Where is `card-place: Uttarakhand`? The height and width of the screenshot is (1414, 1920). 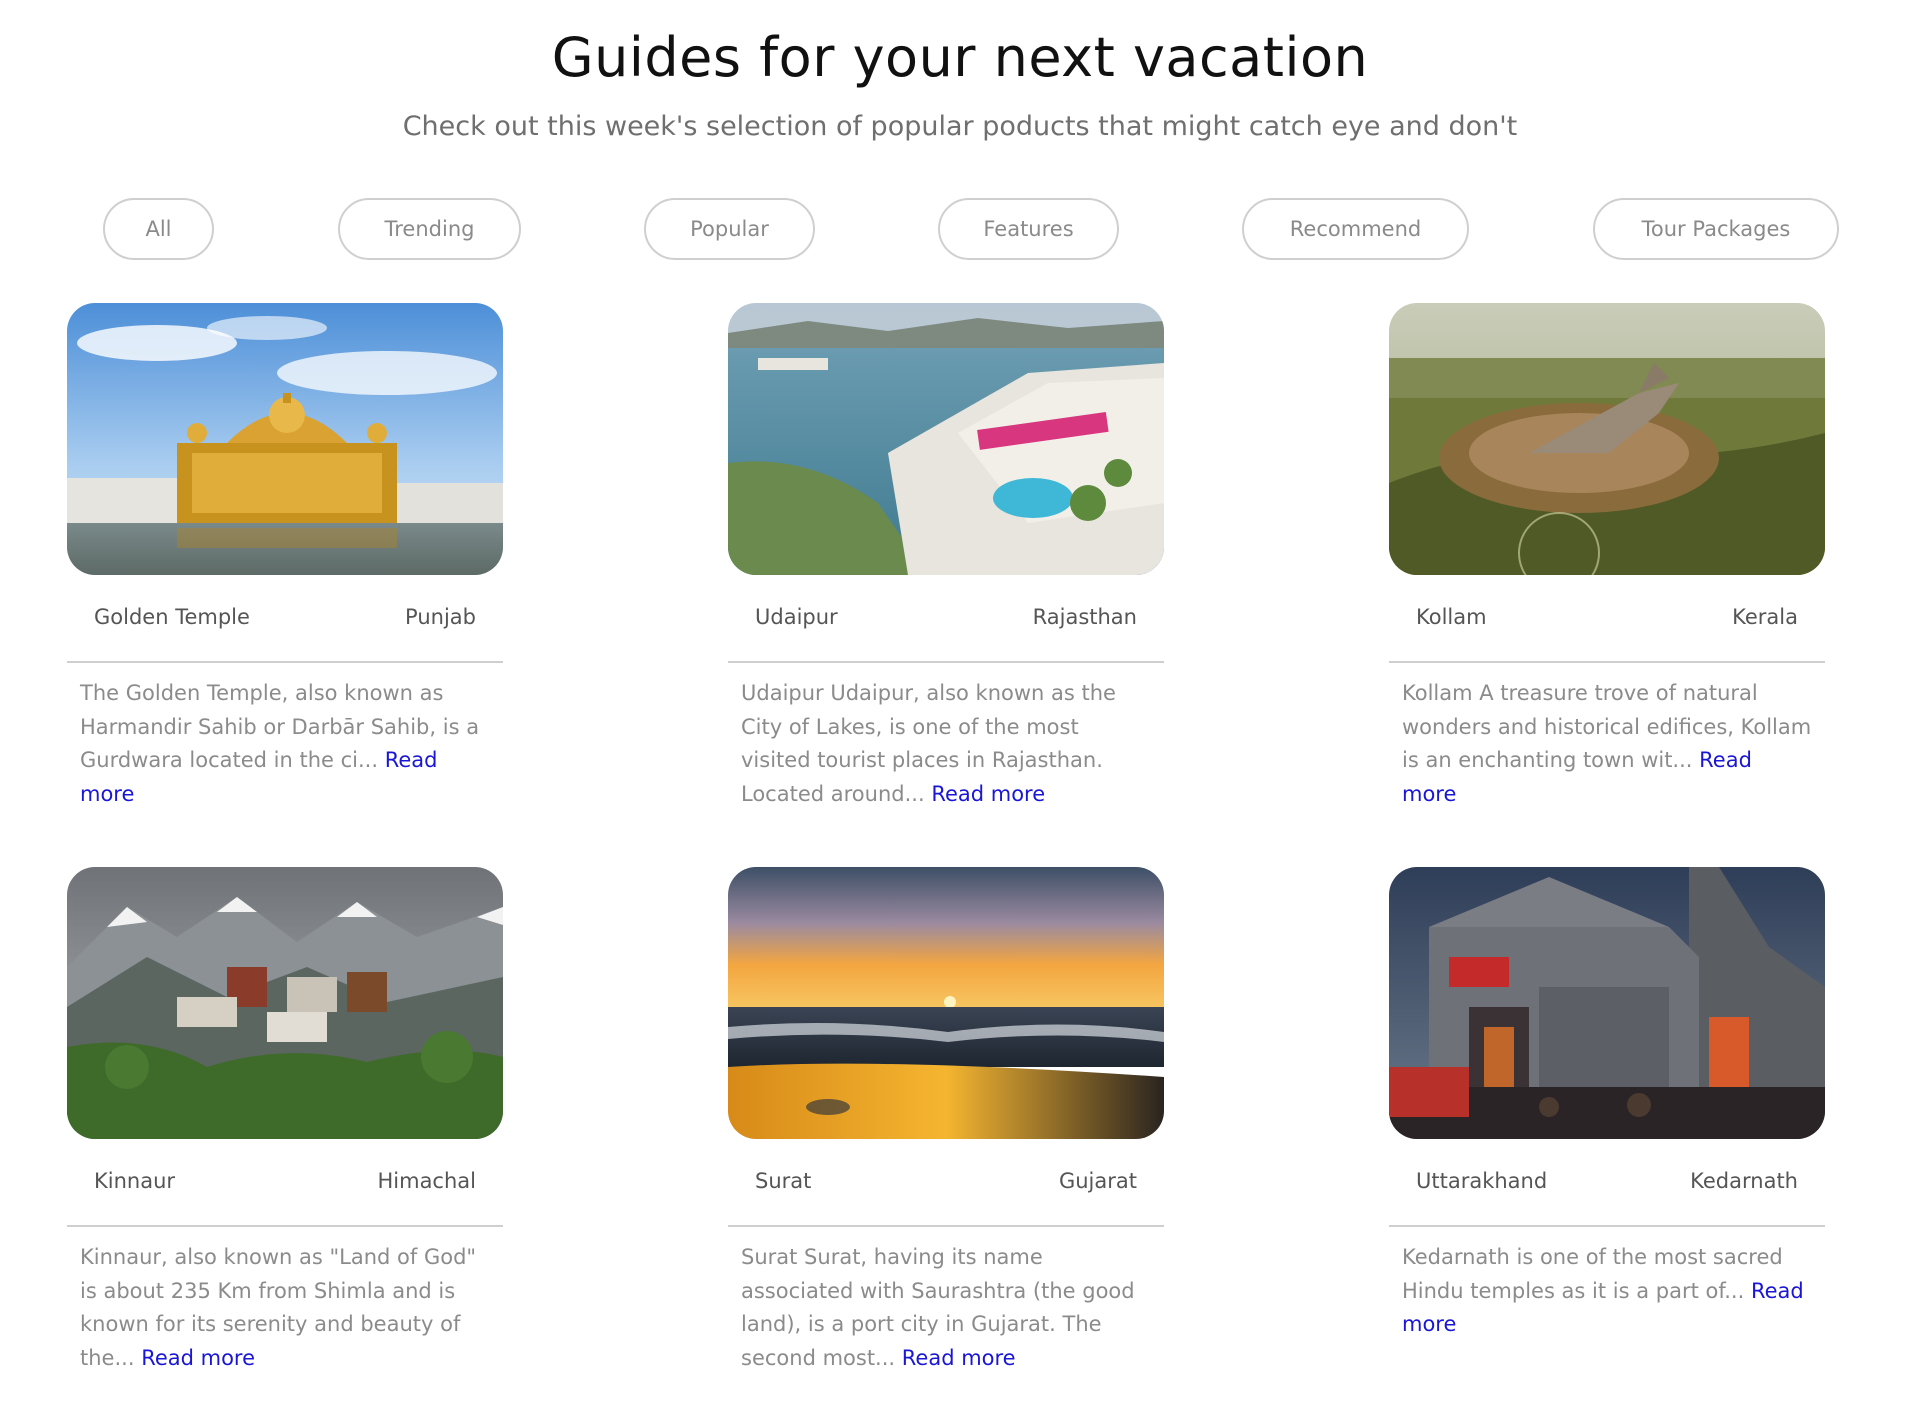
card-place: Uttarakhand is located at coordinates (1482, 1181).